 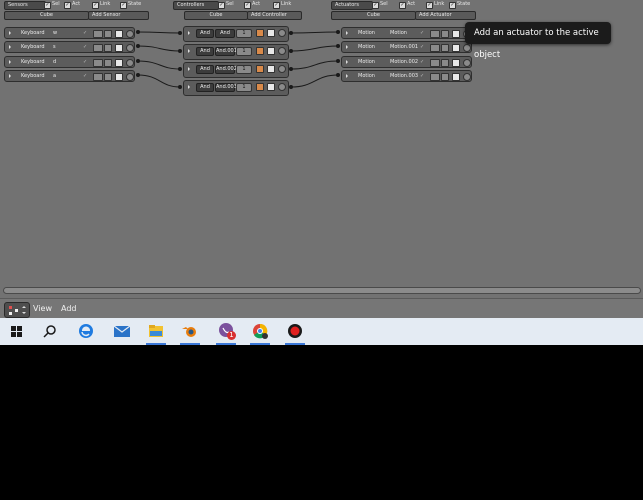 I want to click on blender-active-indicator, so click(x=190, y=344).